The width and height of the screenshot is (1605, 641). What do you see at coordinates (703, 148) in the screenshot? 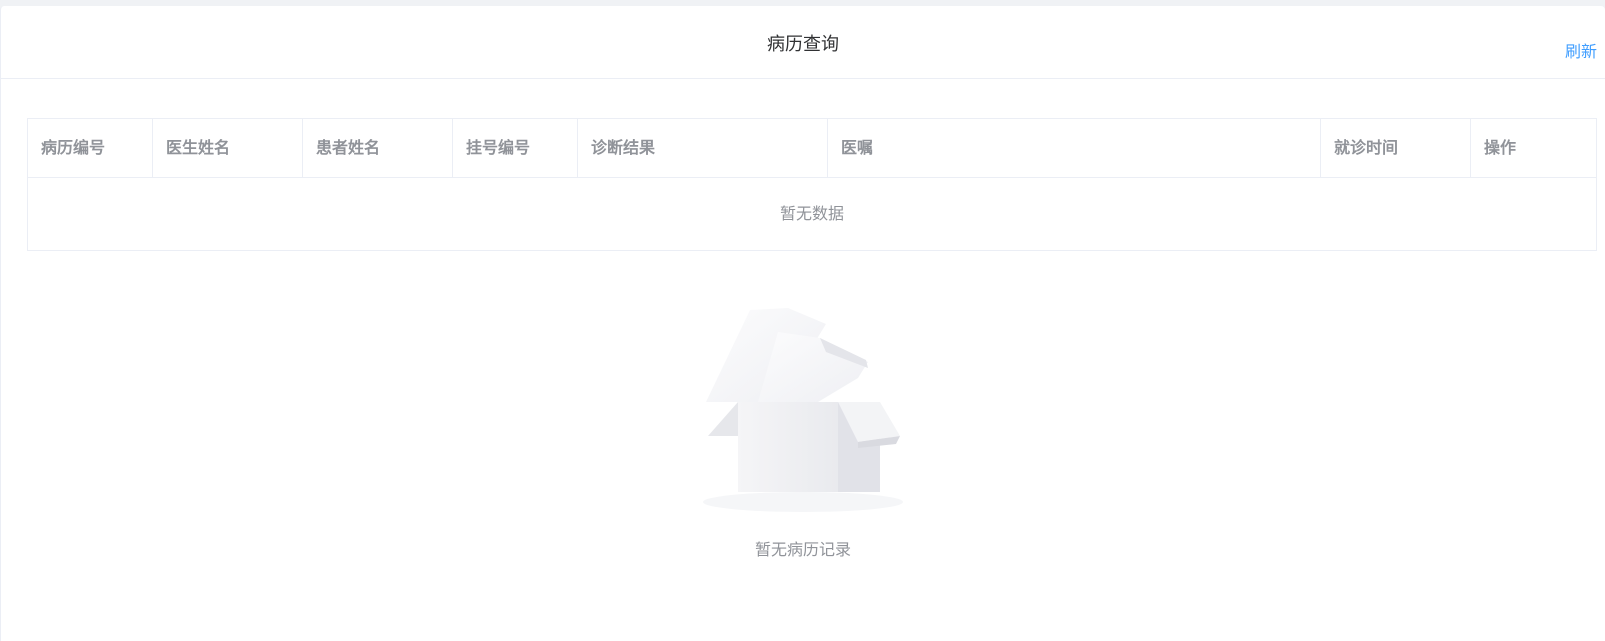
I see `column-header-diagnosis: 诊断结果` at bounding box center [703, 148].